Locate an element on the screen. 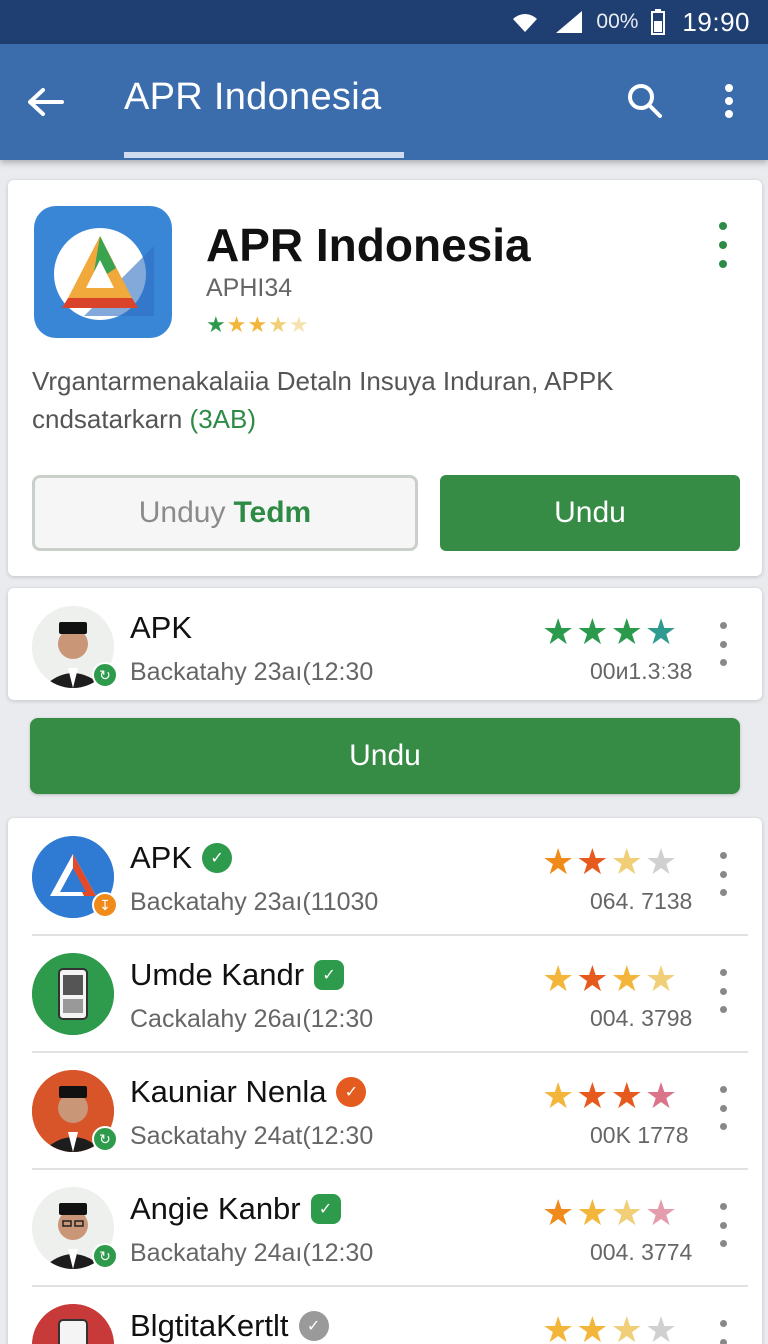 The image size is (768, 1344). item-count: 004. 3774 is located at coordinates (641, 1252).